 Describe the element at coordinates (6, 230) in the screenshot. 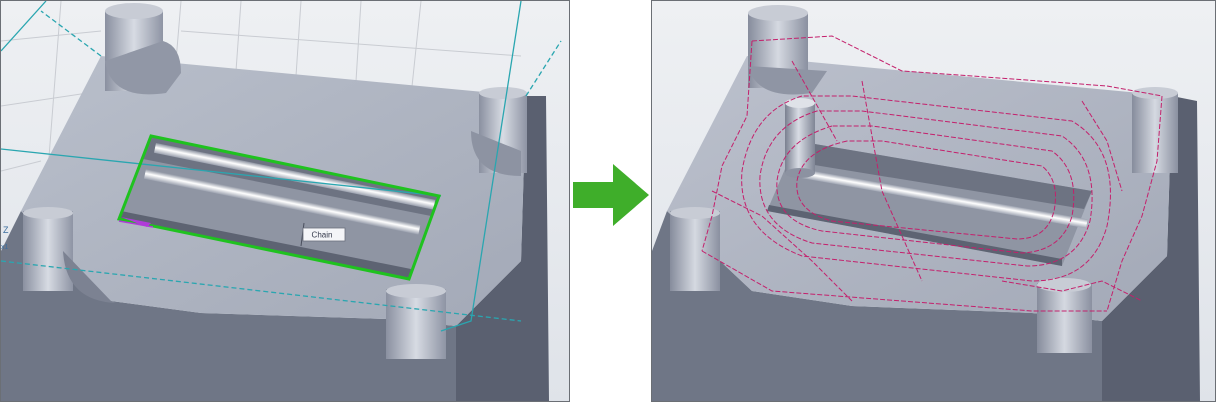

I see `axis-z-label: Z` at that location.